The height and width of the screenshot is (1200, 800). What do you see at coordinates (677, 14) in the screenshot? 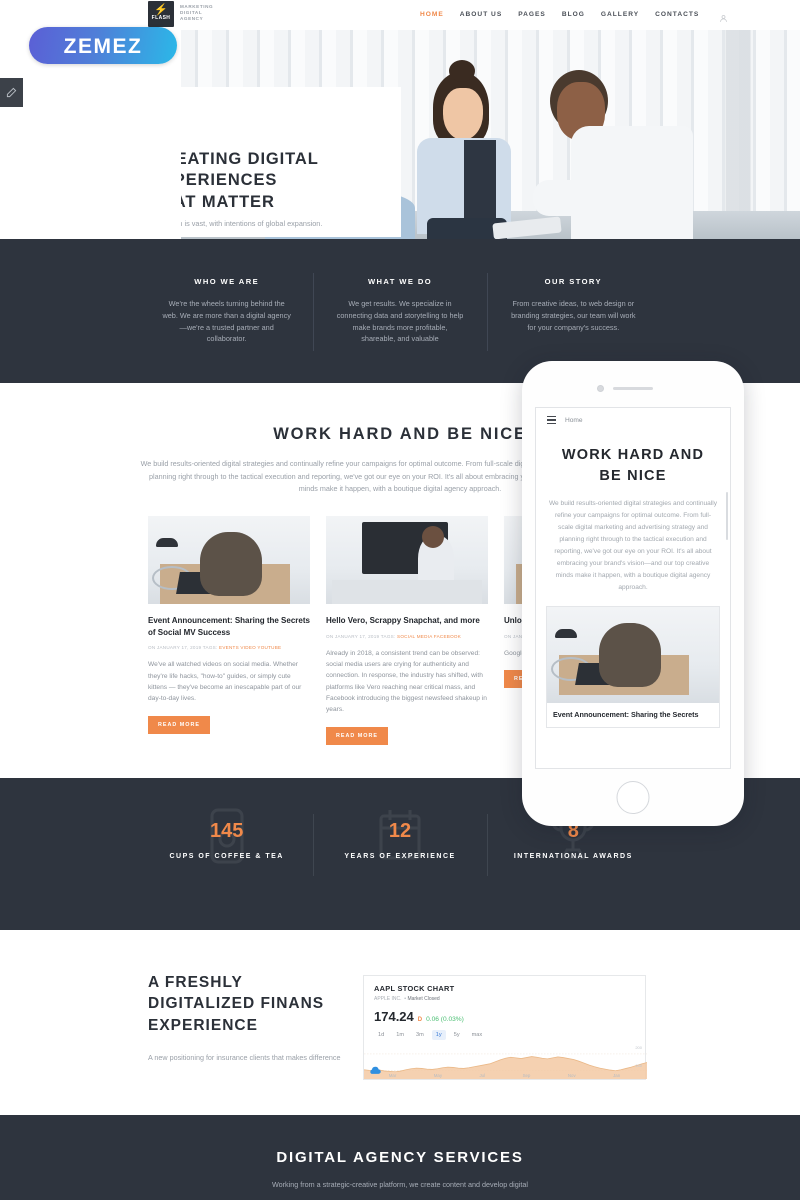
I see `nav-item-contacts: CONTACTS` at bounding box center [677, 14].